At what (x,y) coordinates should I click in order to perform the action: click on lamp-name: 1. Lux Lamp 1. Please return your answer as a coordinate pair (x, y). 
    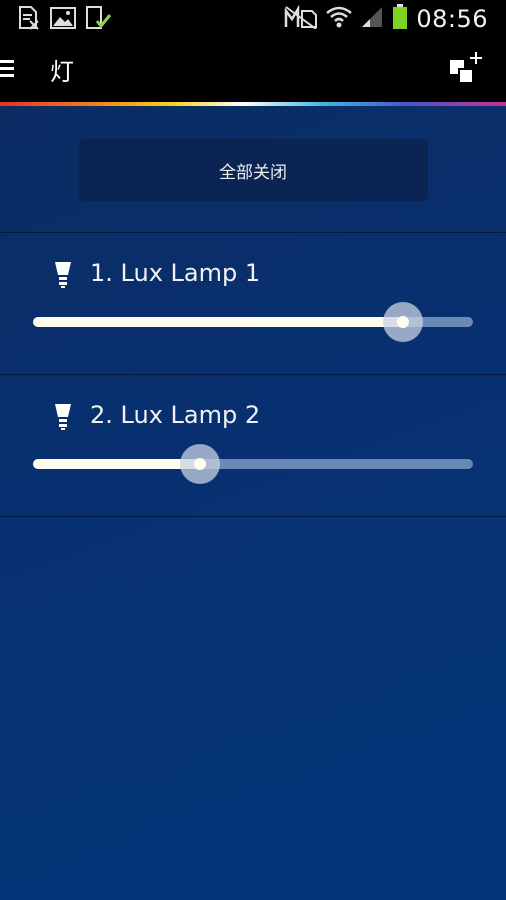
    Looking at the image, I should click on (175, 273).